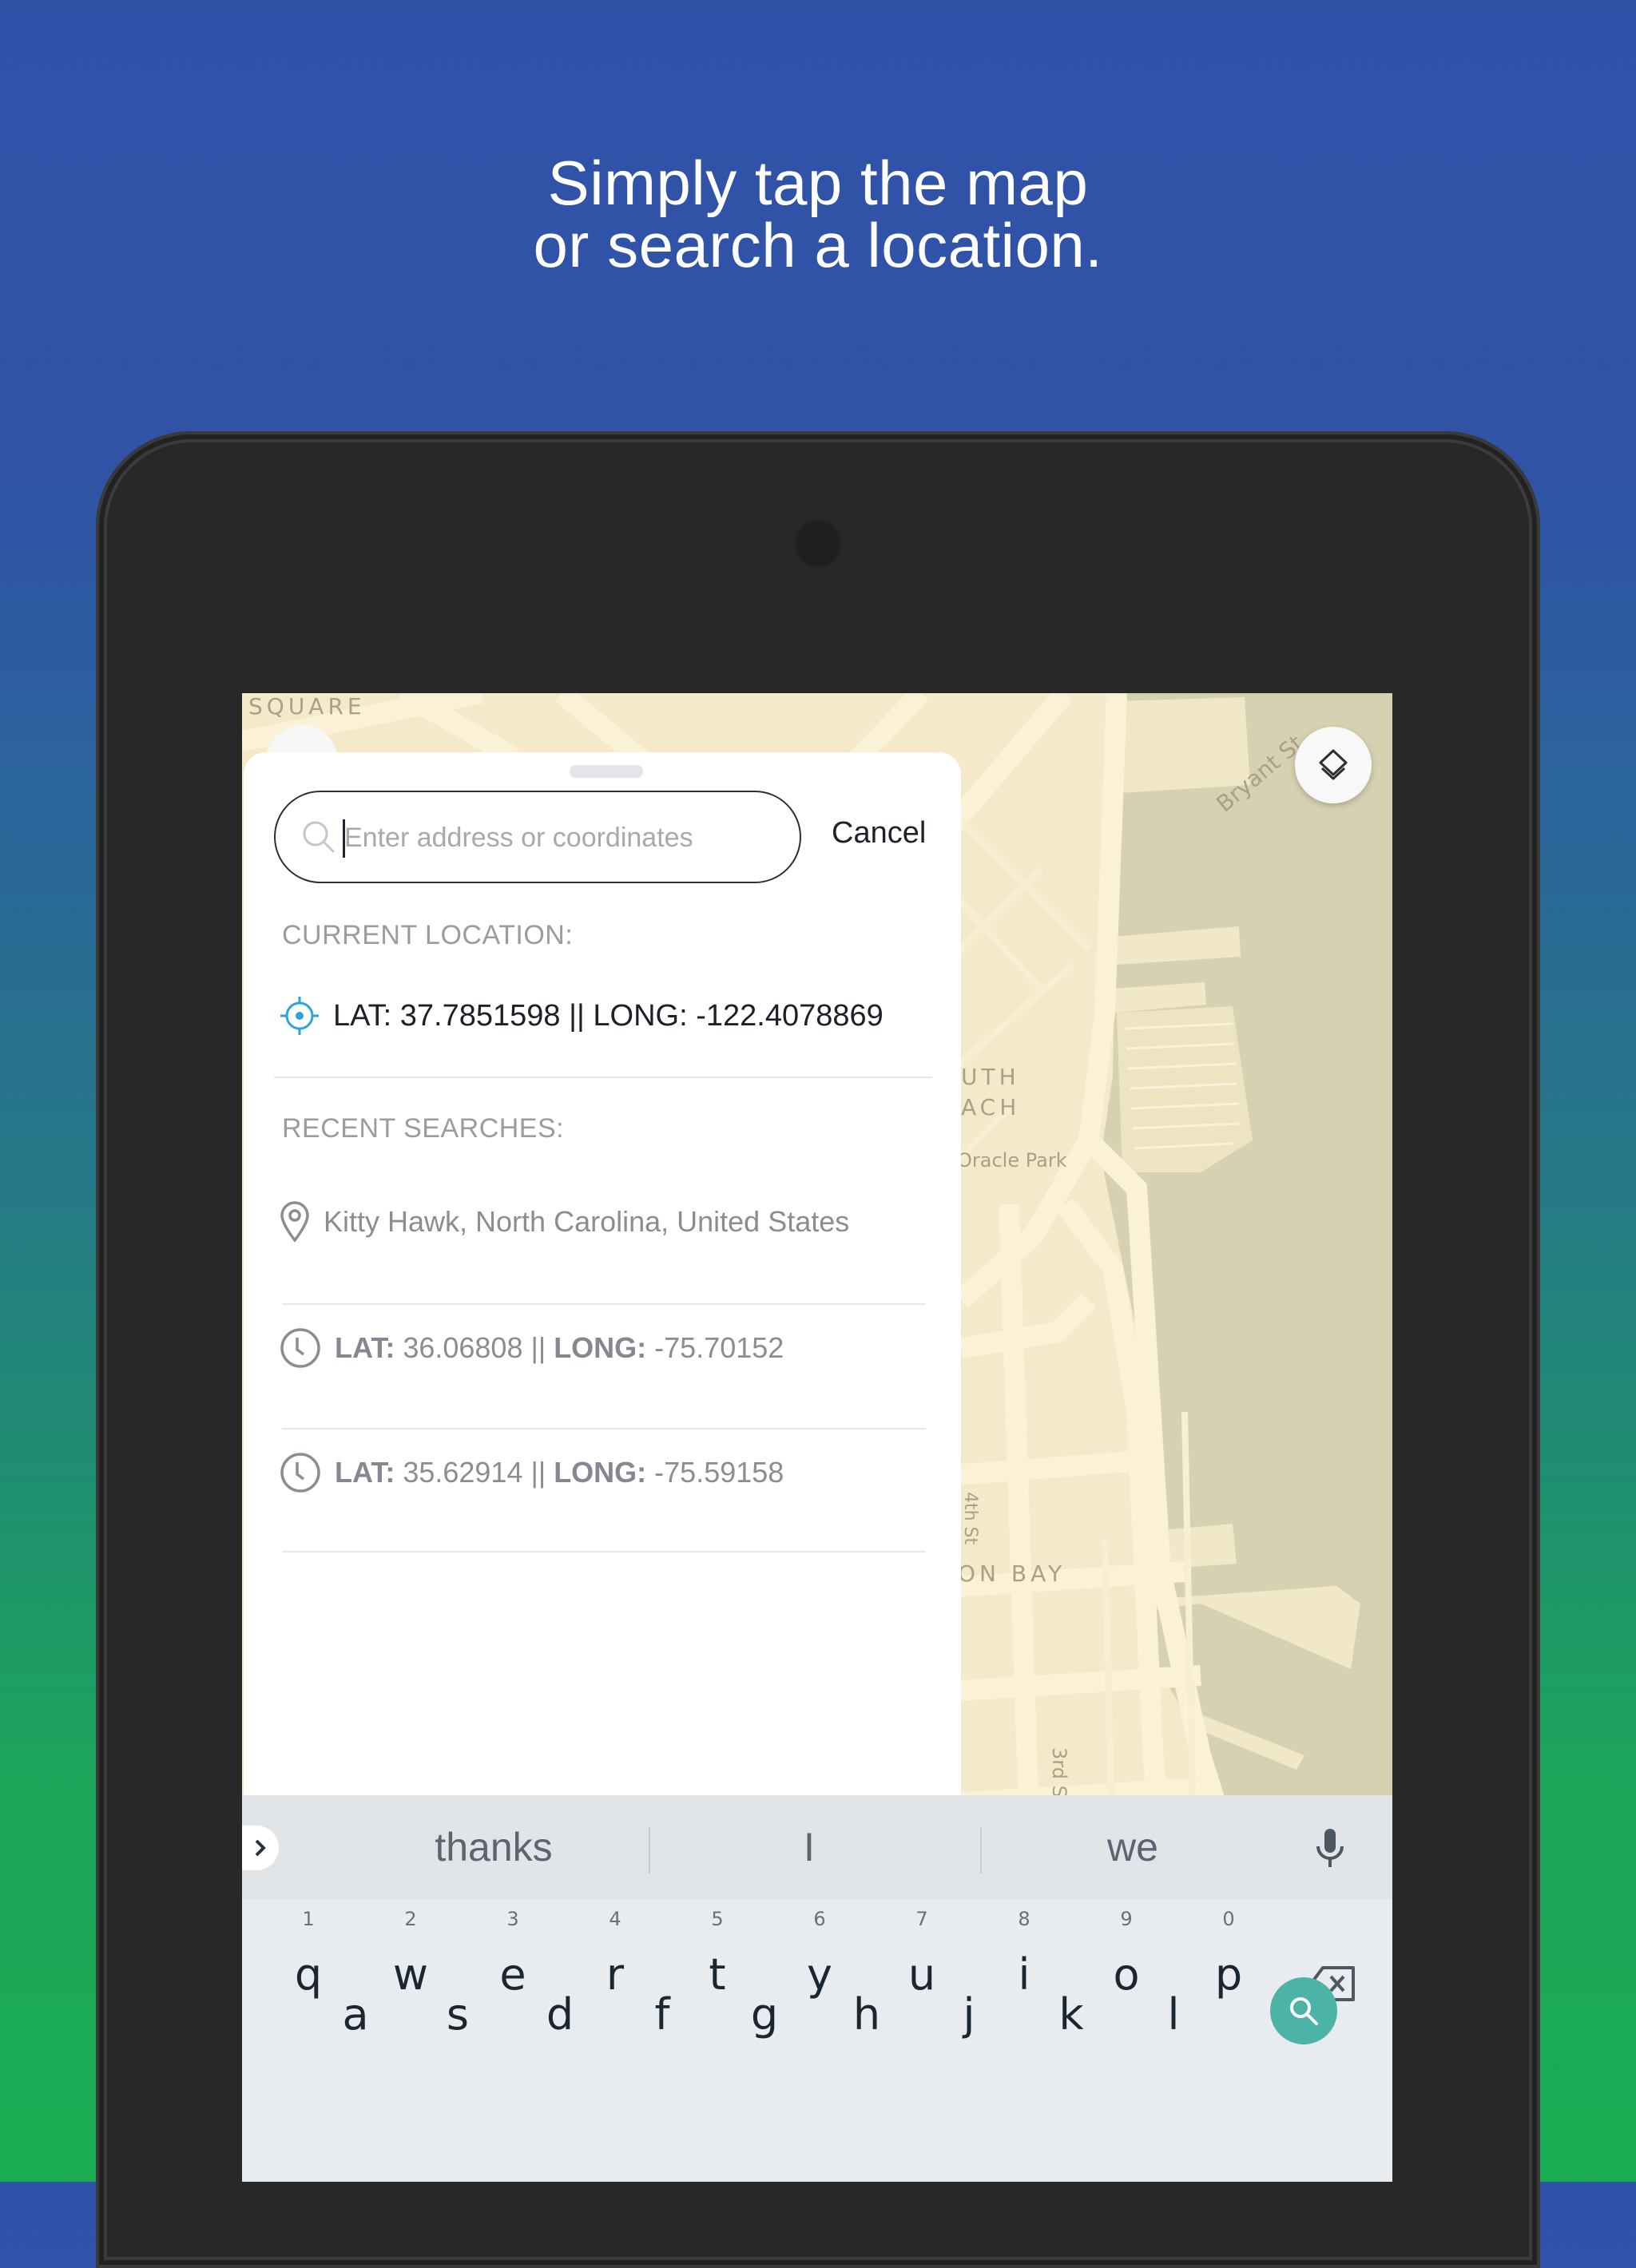 The width and height of the screenshot is (1636, 2268). What do you see at coordinates (560, 2015) in the screenshot?
I see `key-d: d` at bounding box center [560, 2015].